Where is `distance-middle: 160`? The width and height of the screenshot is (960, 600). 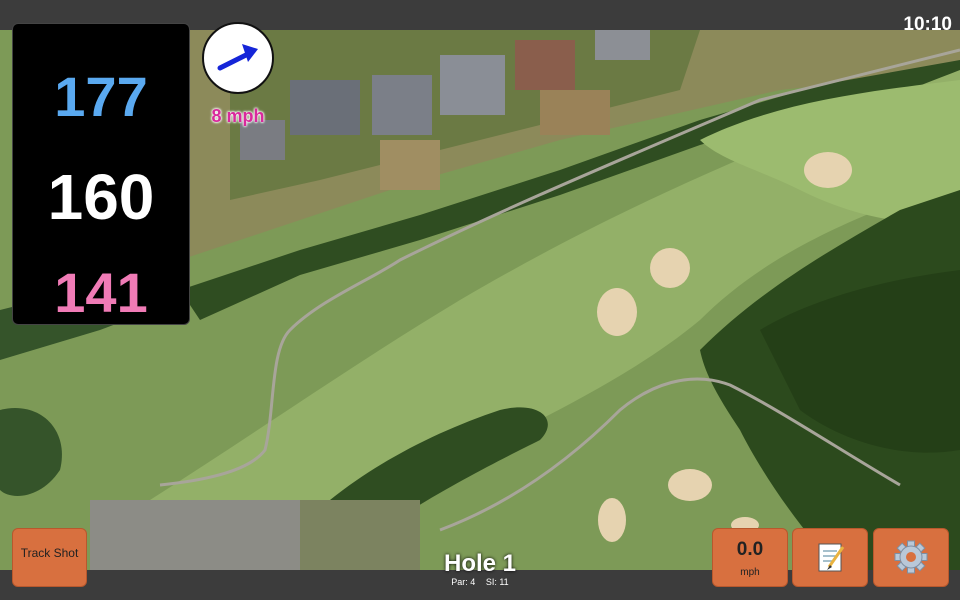
distance-middle: 160 is located at coordinates (101, 197).